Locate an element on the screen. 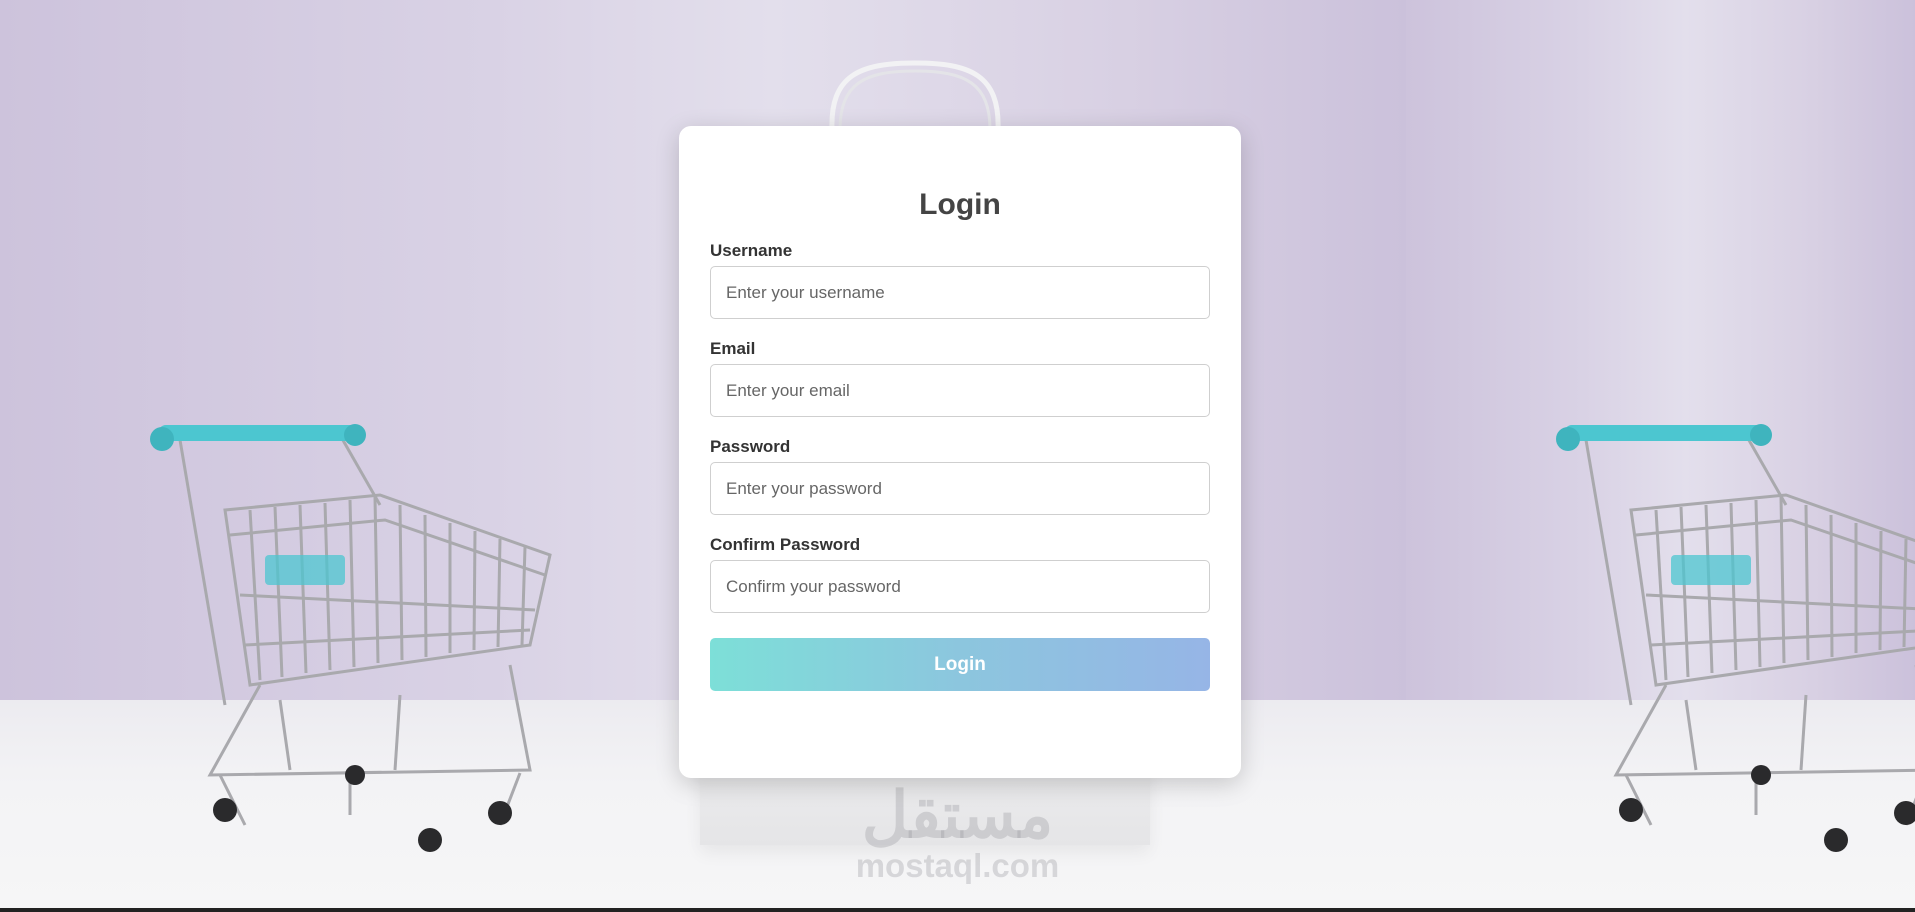 Image resolution: width=1915 pixels, height=912 pixels. watermark: مستقل mostaql.com is located at coordinates (957, 832).